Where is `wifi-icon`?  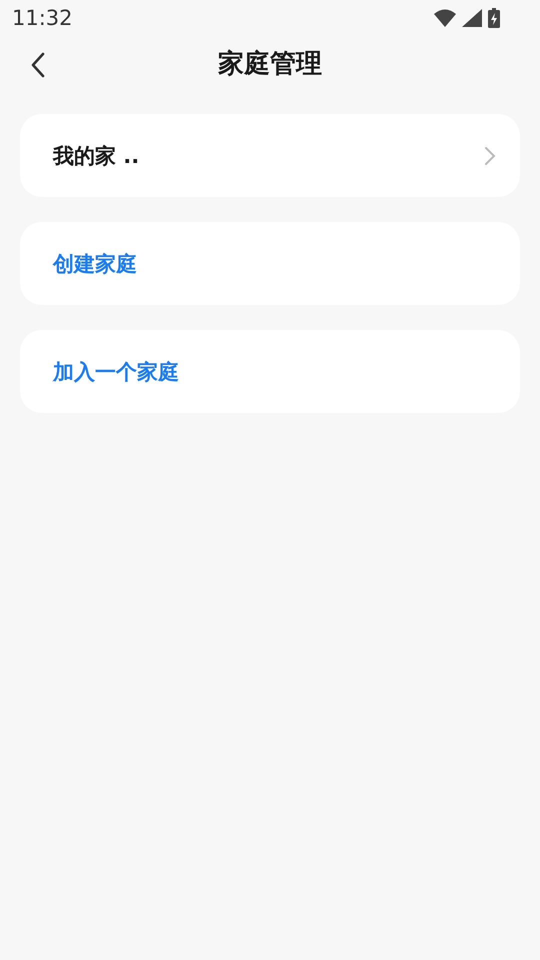 wifi-icon is located at coordinates (445, 18).